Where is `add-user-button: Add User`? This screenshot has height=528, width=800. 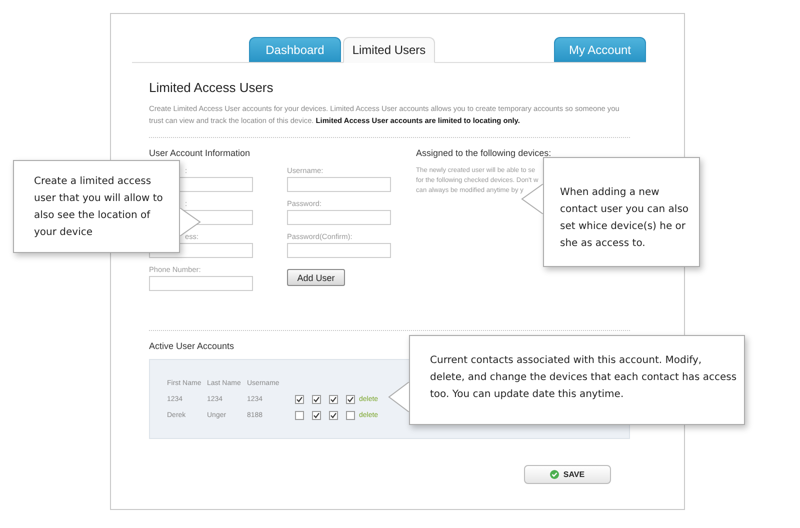
add-user-button: Add User is located at coordinates (316, 277).